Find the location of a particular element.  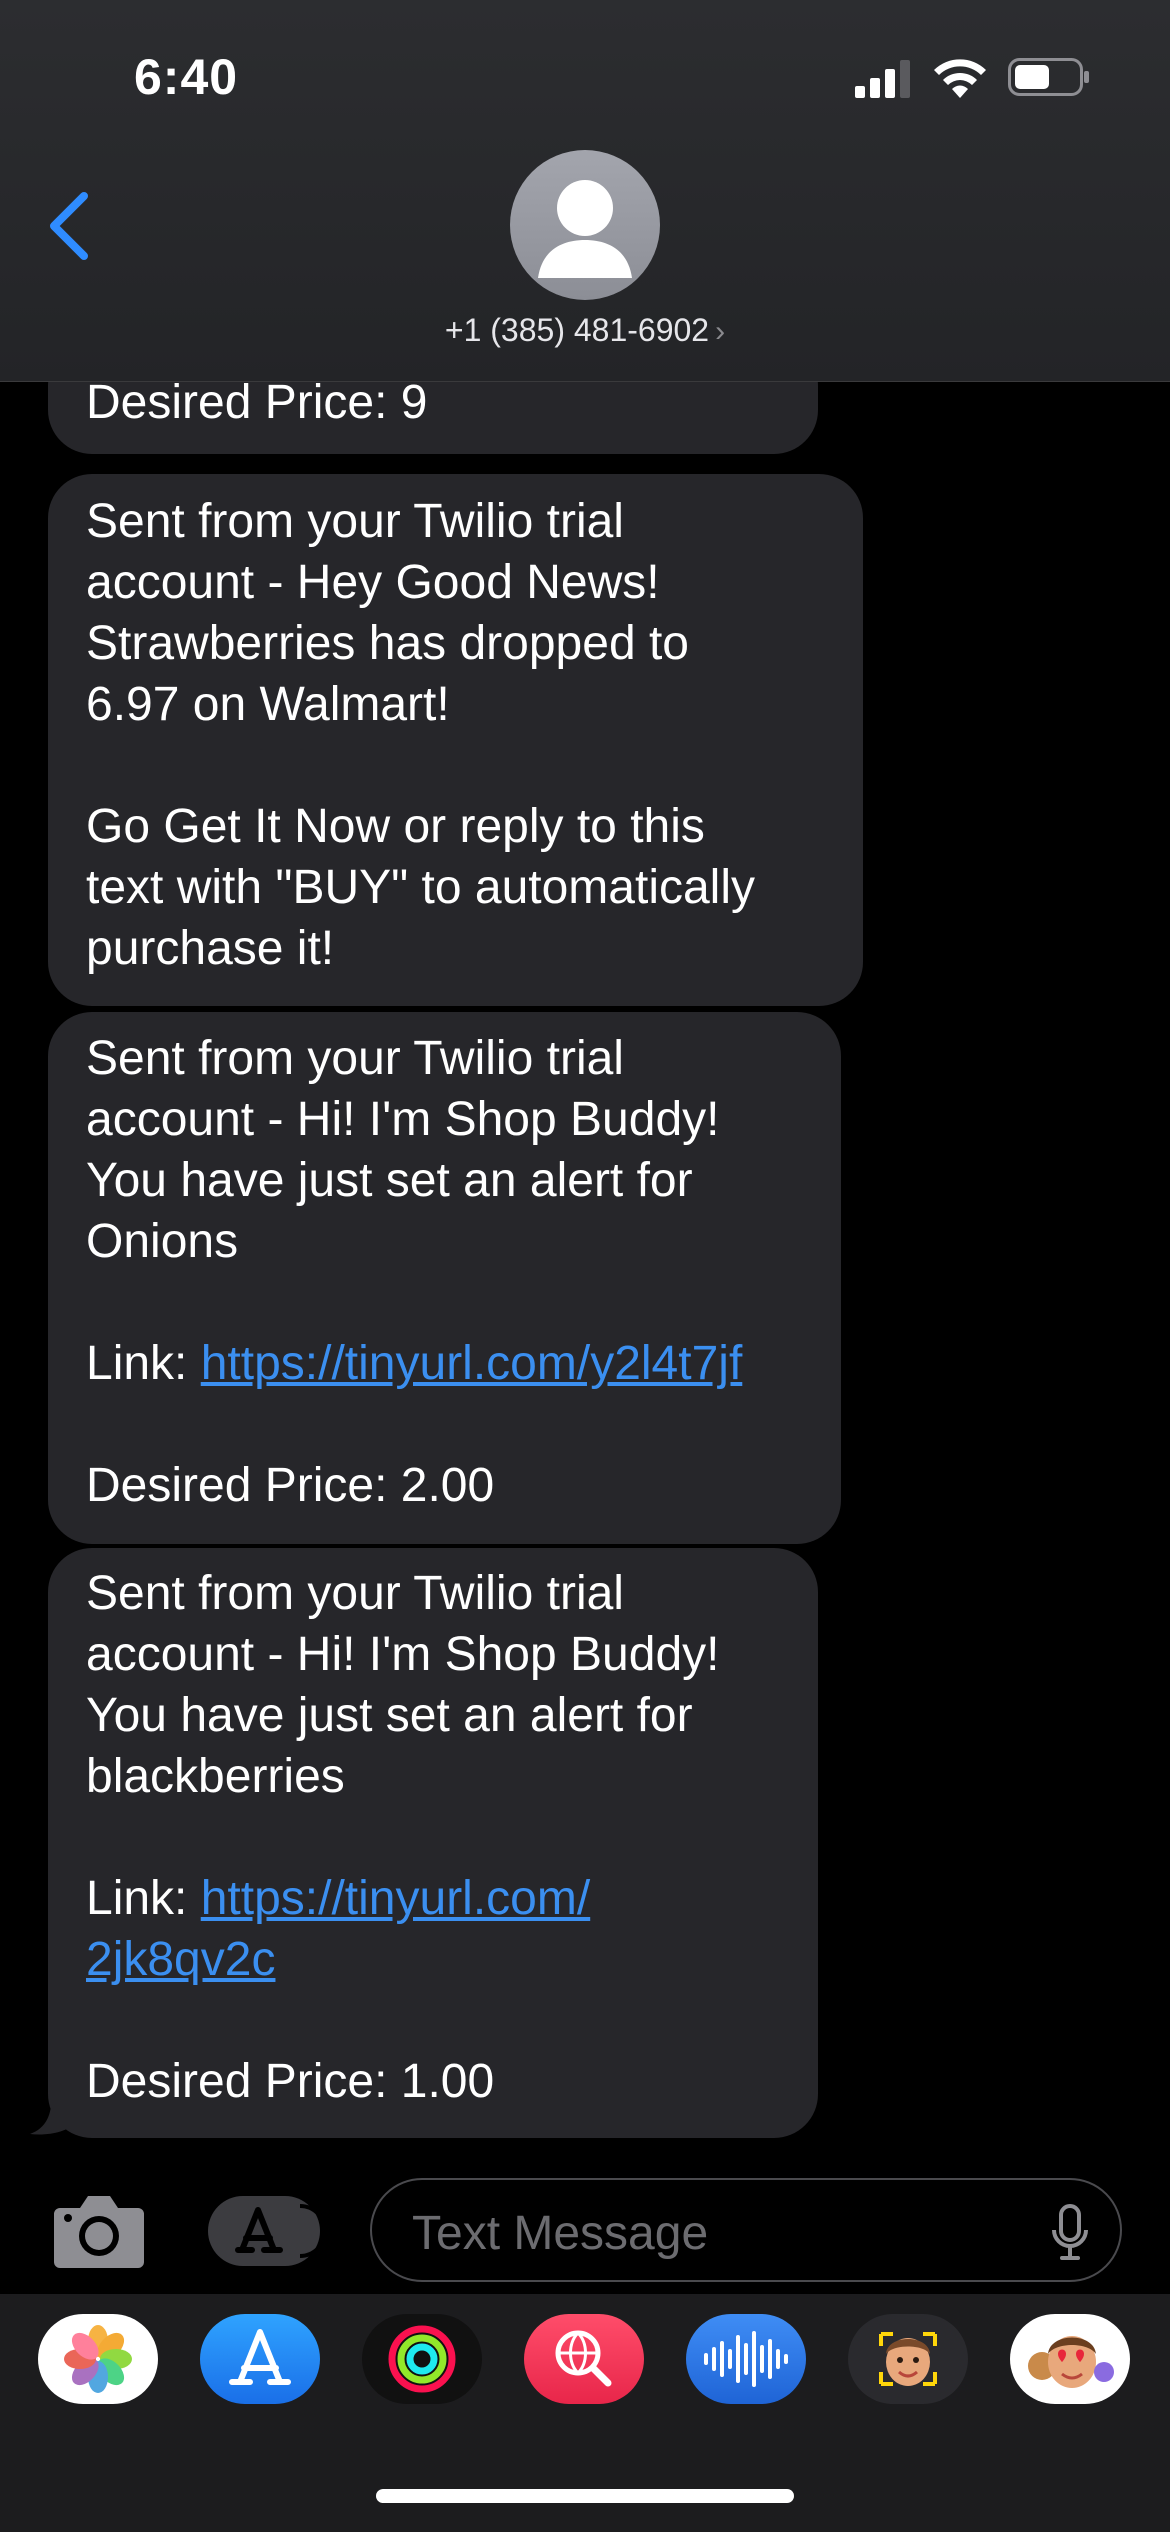

message-link-line: Link: https://tinyurl.com/y2l4t7jf is located at coordinates (444, 1363).